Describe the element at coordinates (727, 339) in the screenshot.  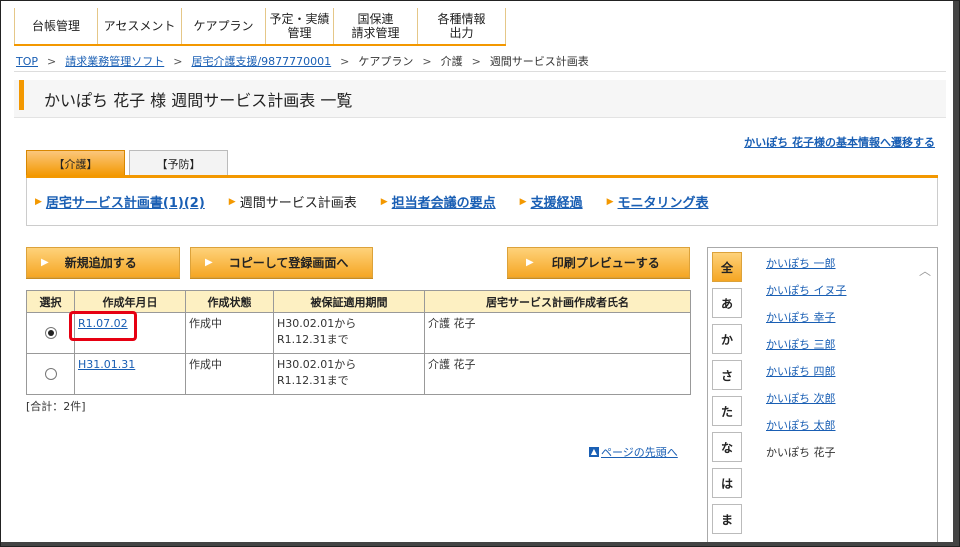
I see `kana-ka-button: か` at that location.